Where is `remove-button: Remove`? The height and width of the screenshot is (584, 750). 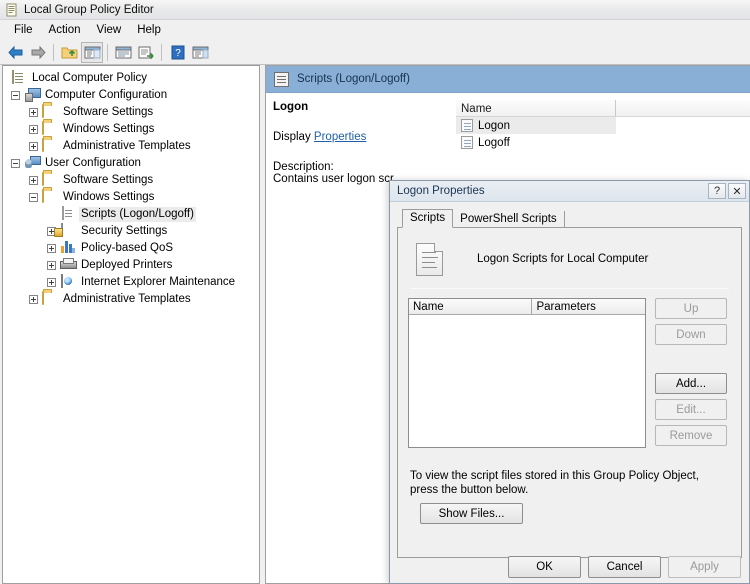 remove-button: Remove is located at coordinates (691, 435).